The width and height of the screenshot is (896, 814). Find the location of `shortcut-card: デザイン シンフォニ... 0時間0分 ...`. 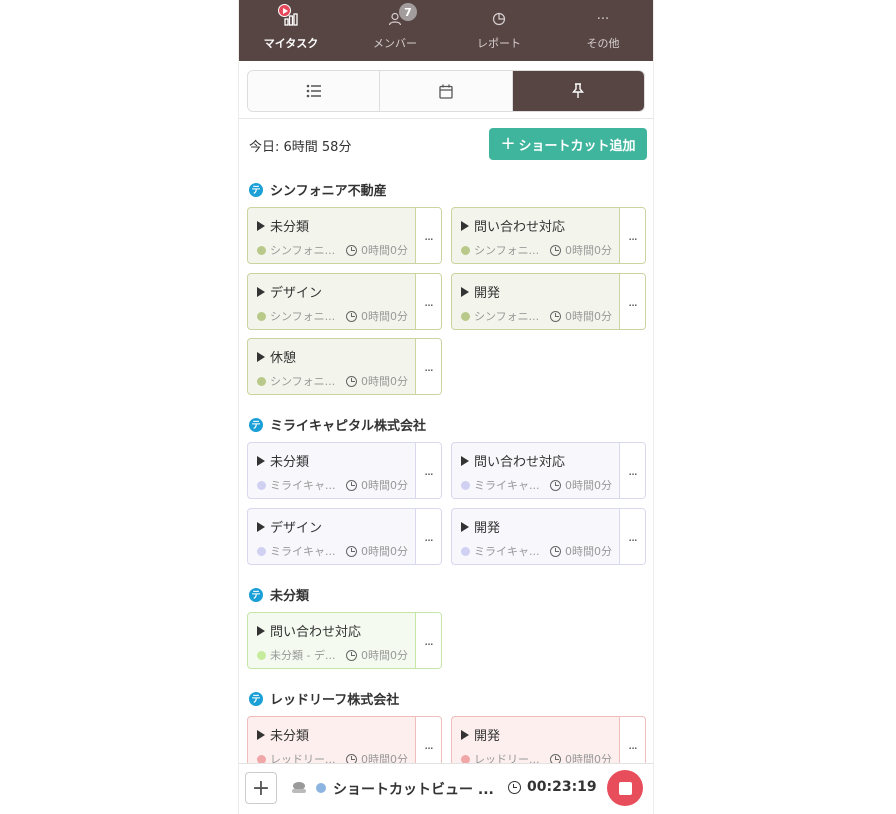

shortcut-card: デザイン シンフォニ... 0時間0分 ... is located at coordinates (344, 301).